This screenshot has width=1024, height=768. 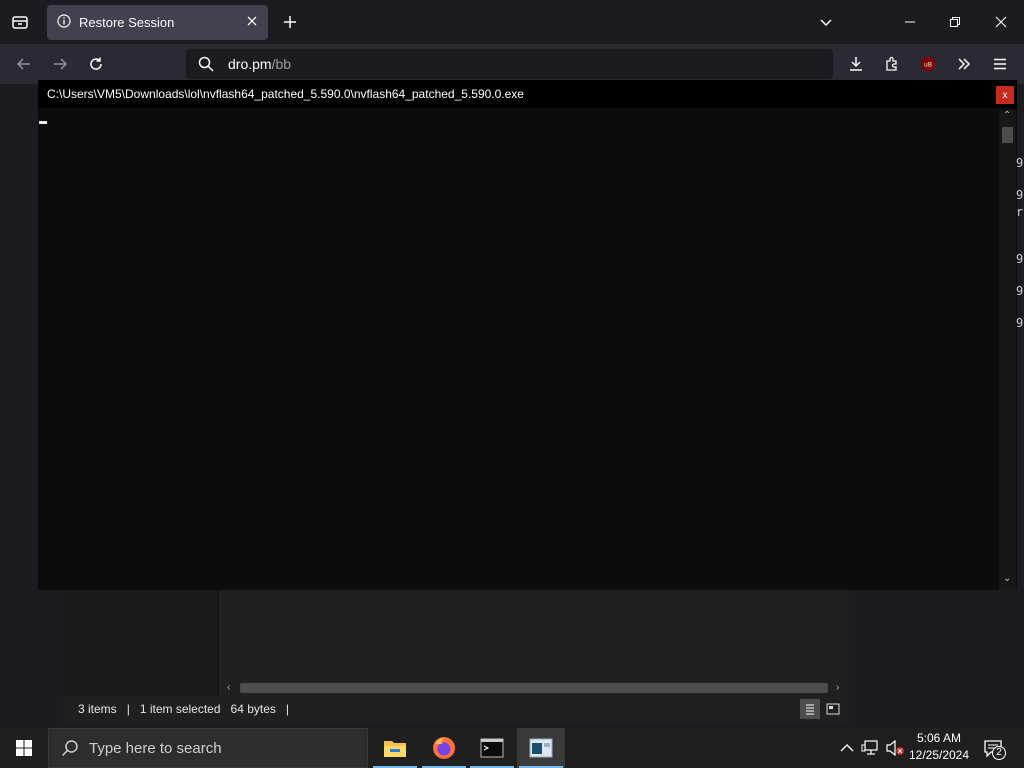 I want to click on taskbar-terminal, so click(x=492, y=748).